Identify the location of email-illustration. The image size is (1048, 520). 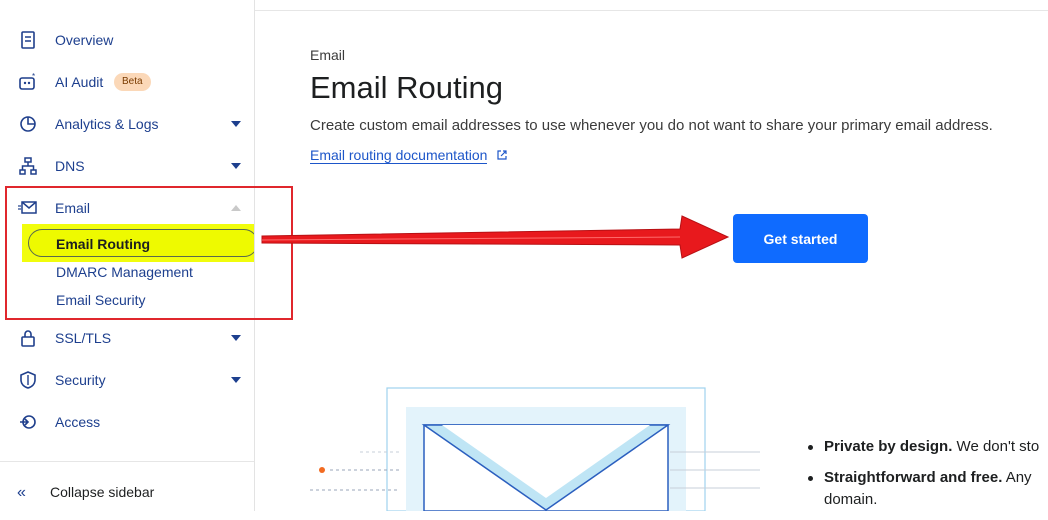
(535, 449).